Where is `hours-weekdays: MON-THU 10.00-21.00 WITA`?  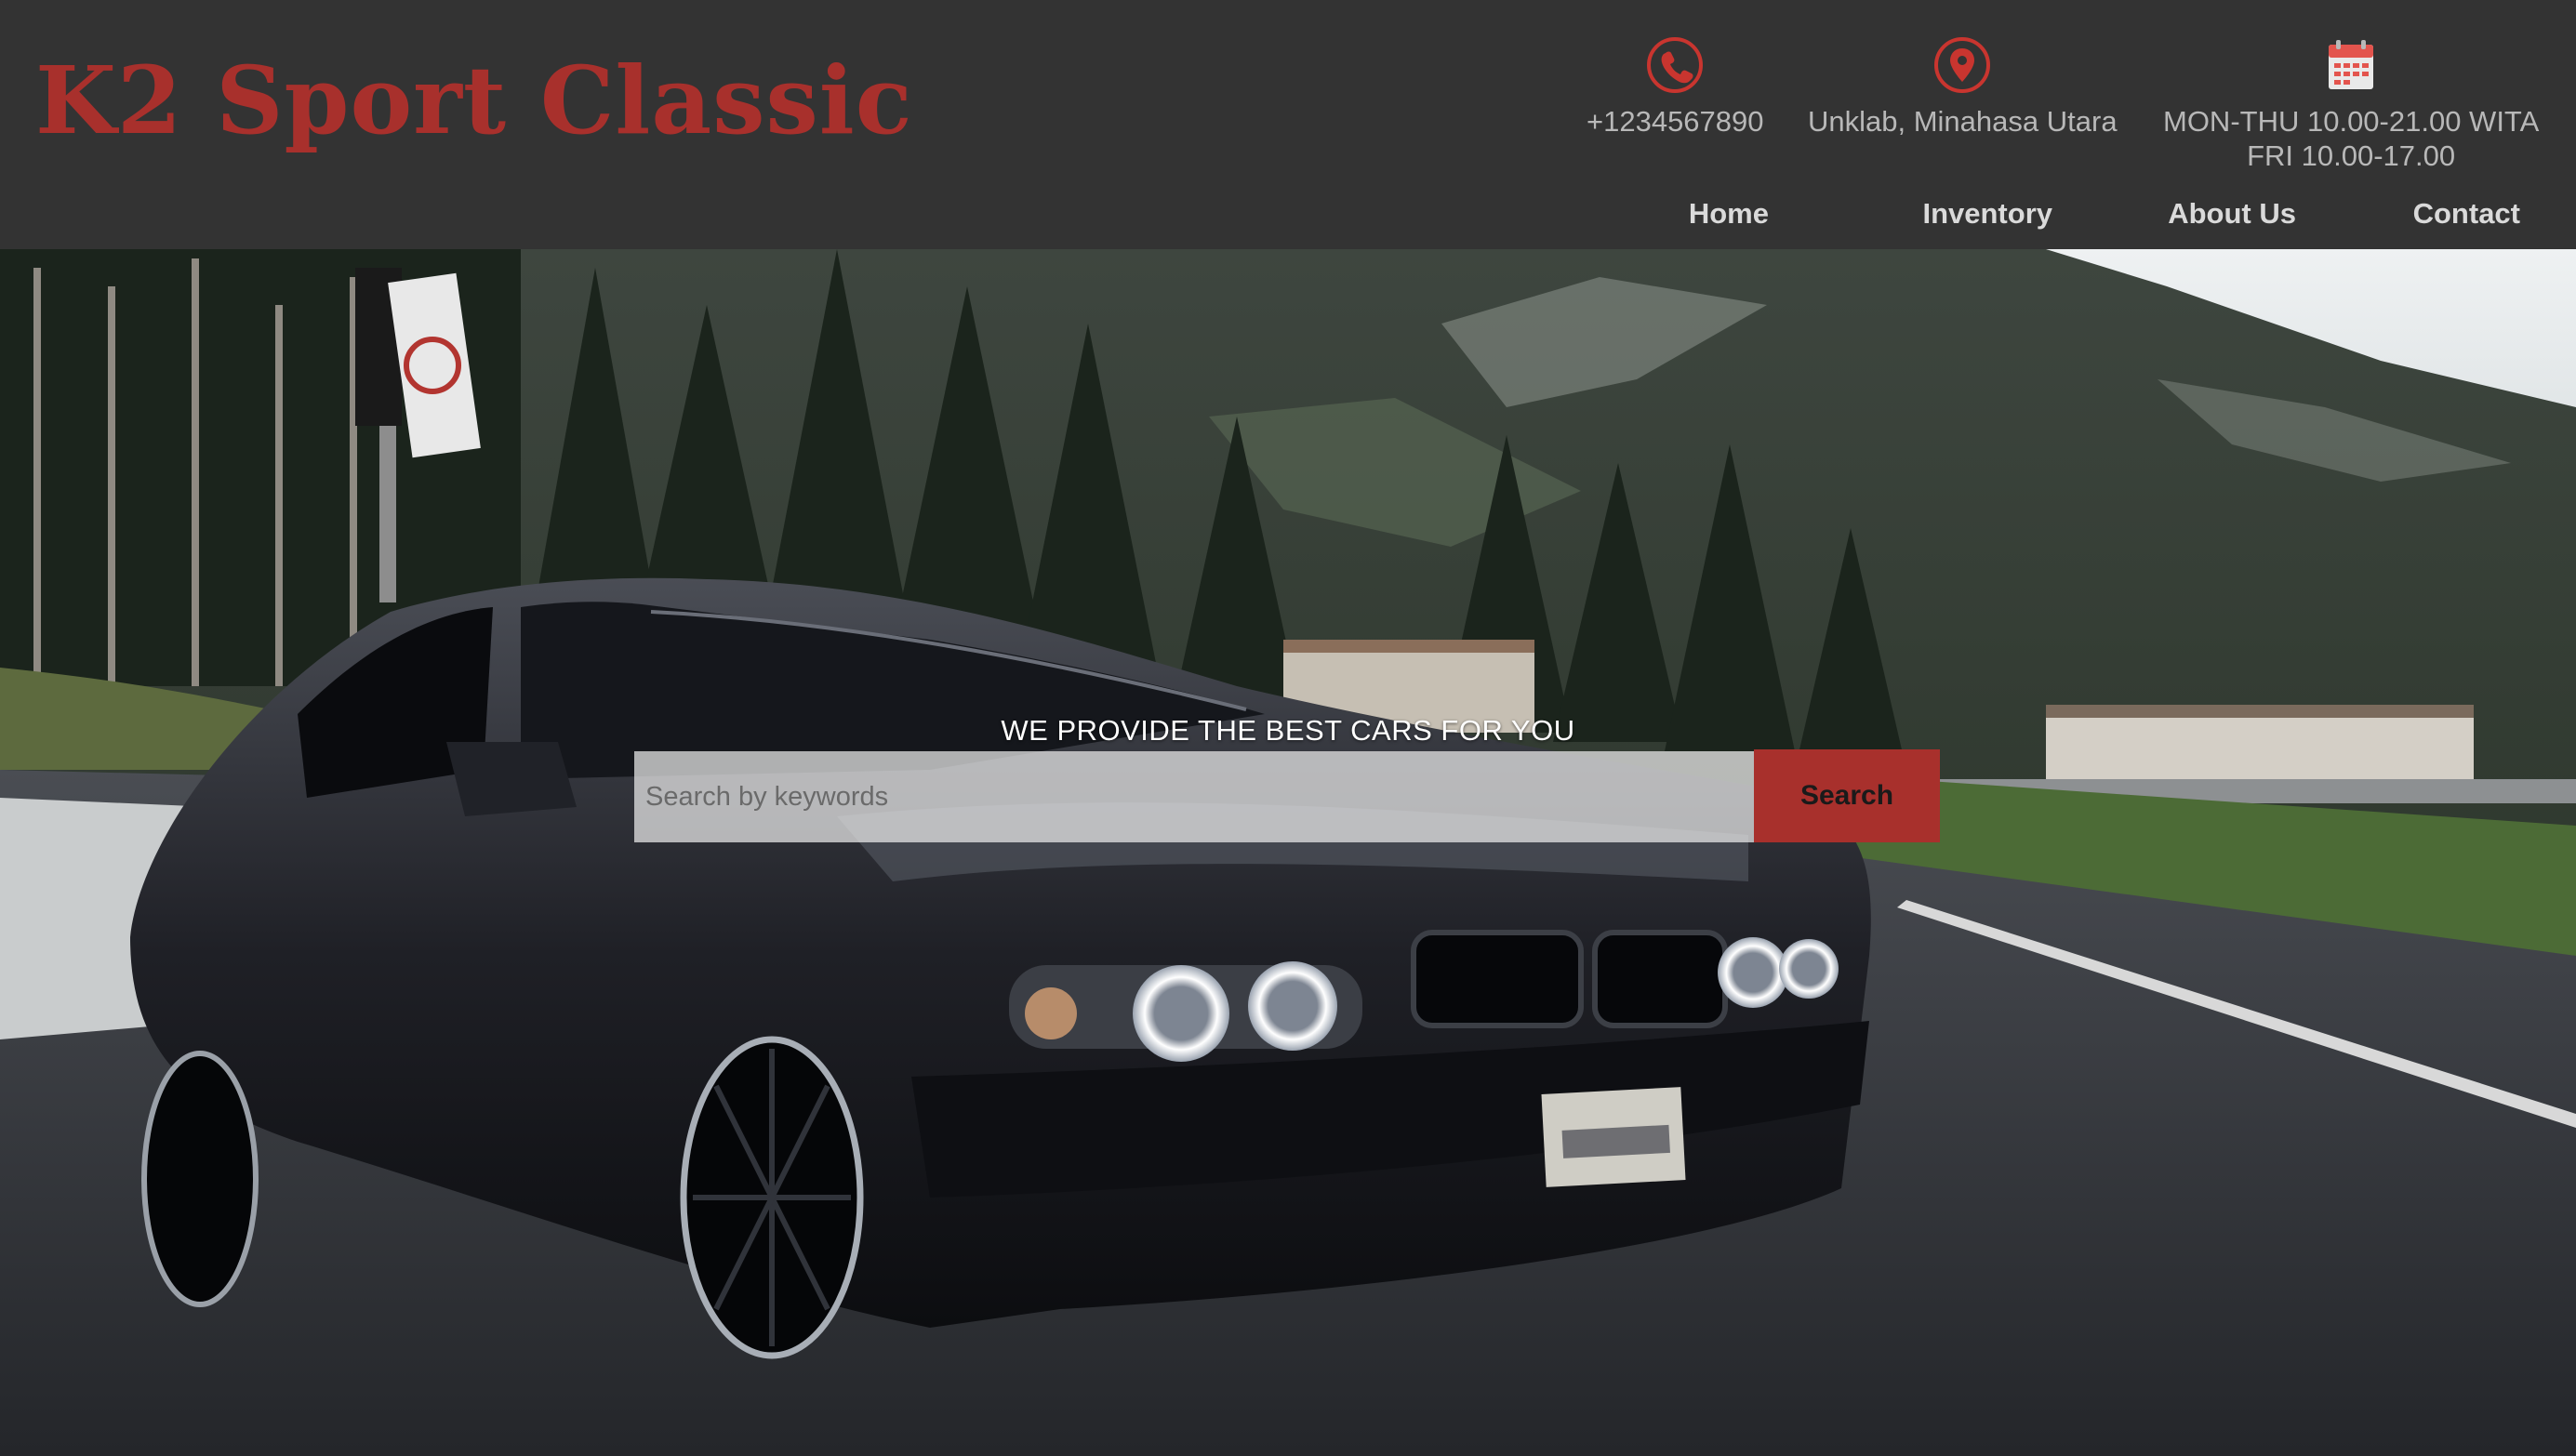
hours-weekdays: MON-THU 10.00-21.00 WITA is located at coordinates (2351, 122).